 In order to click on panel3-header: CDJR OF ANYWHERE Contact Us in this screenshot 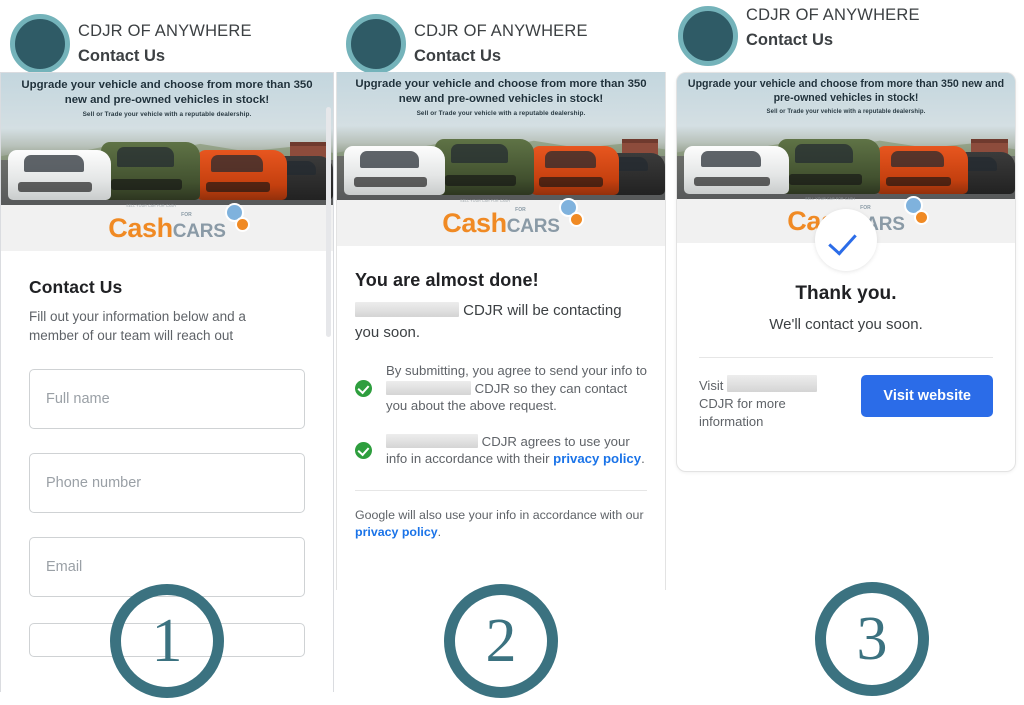, I will do `click(846, 36)`.